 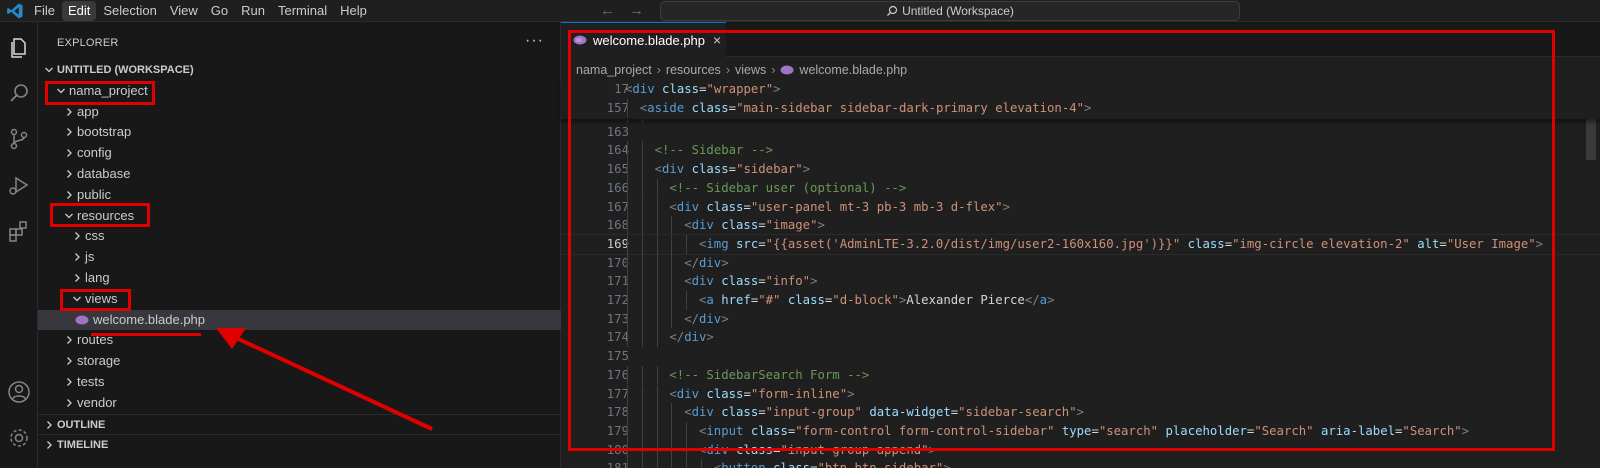 I want to click on tree-item-label: storage, so click(x=99, y=361).